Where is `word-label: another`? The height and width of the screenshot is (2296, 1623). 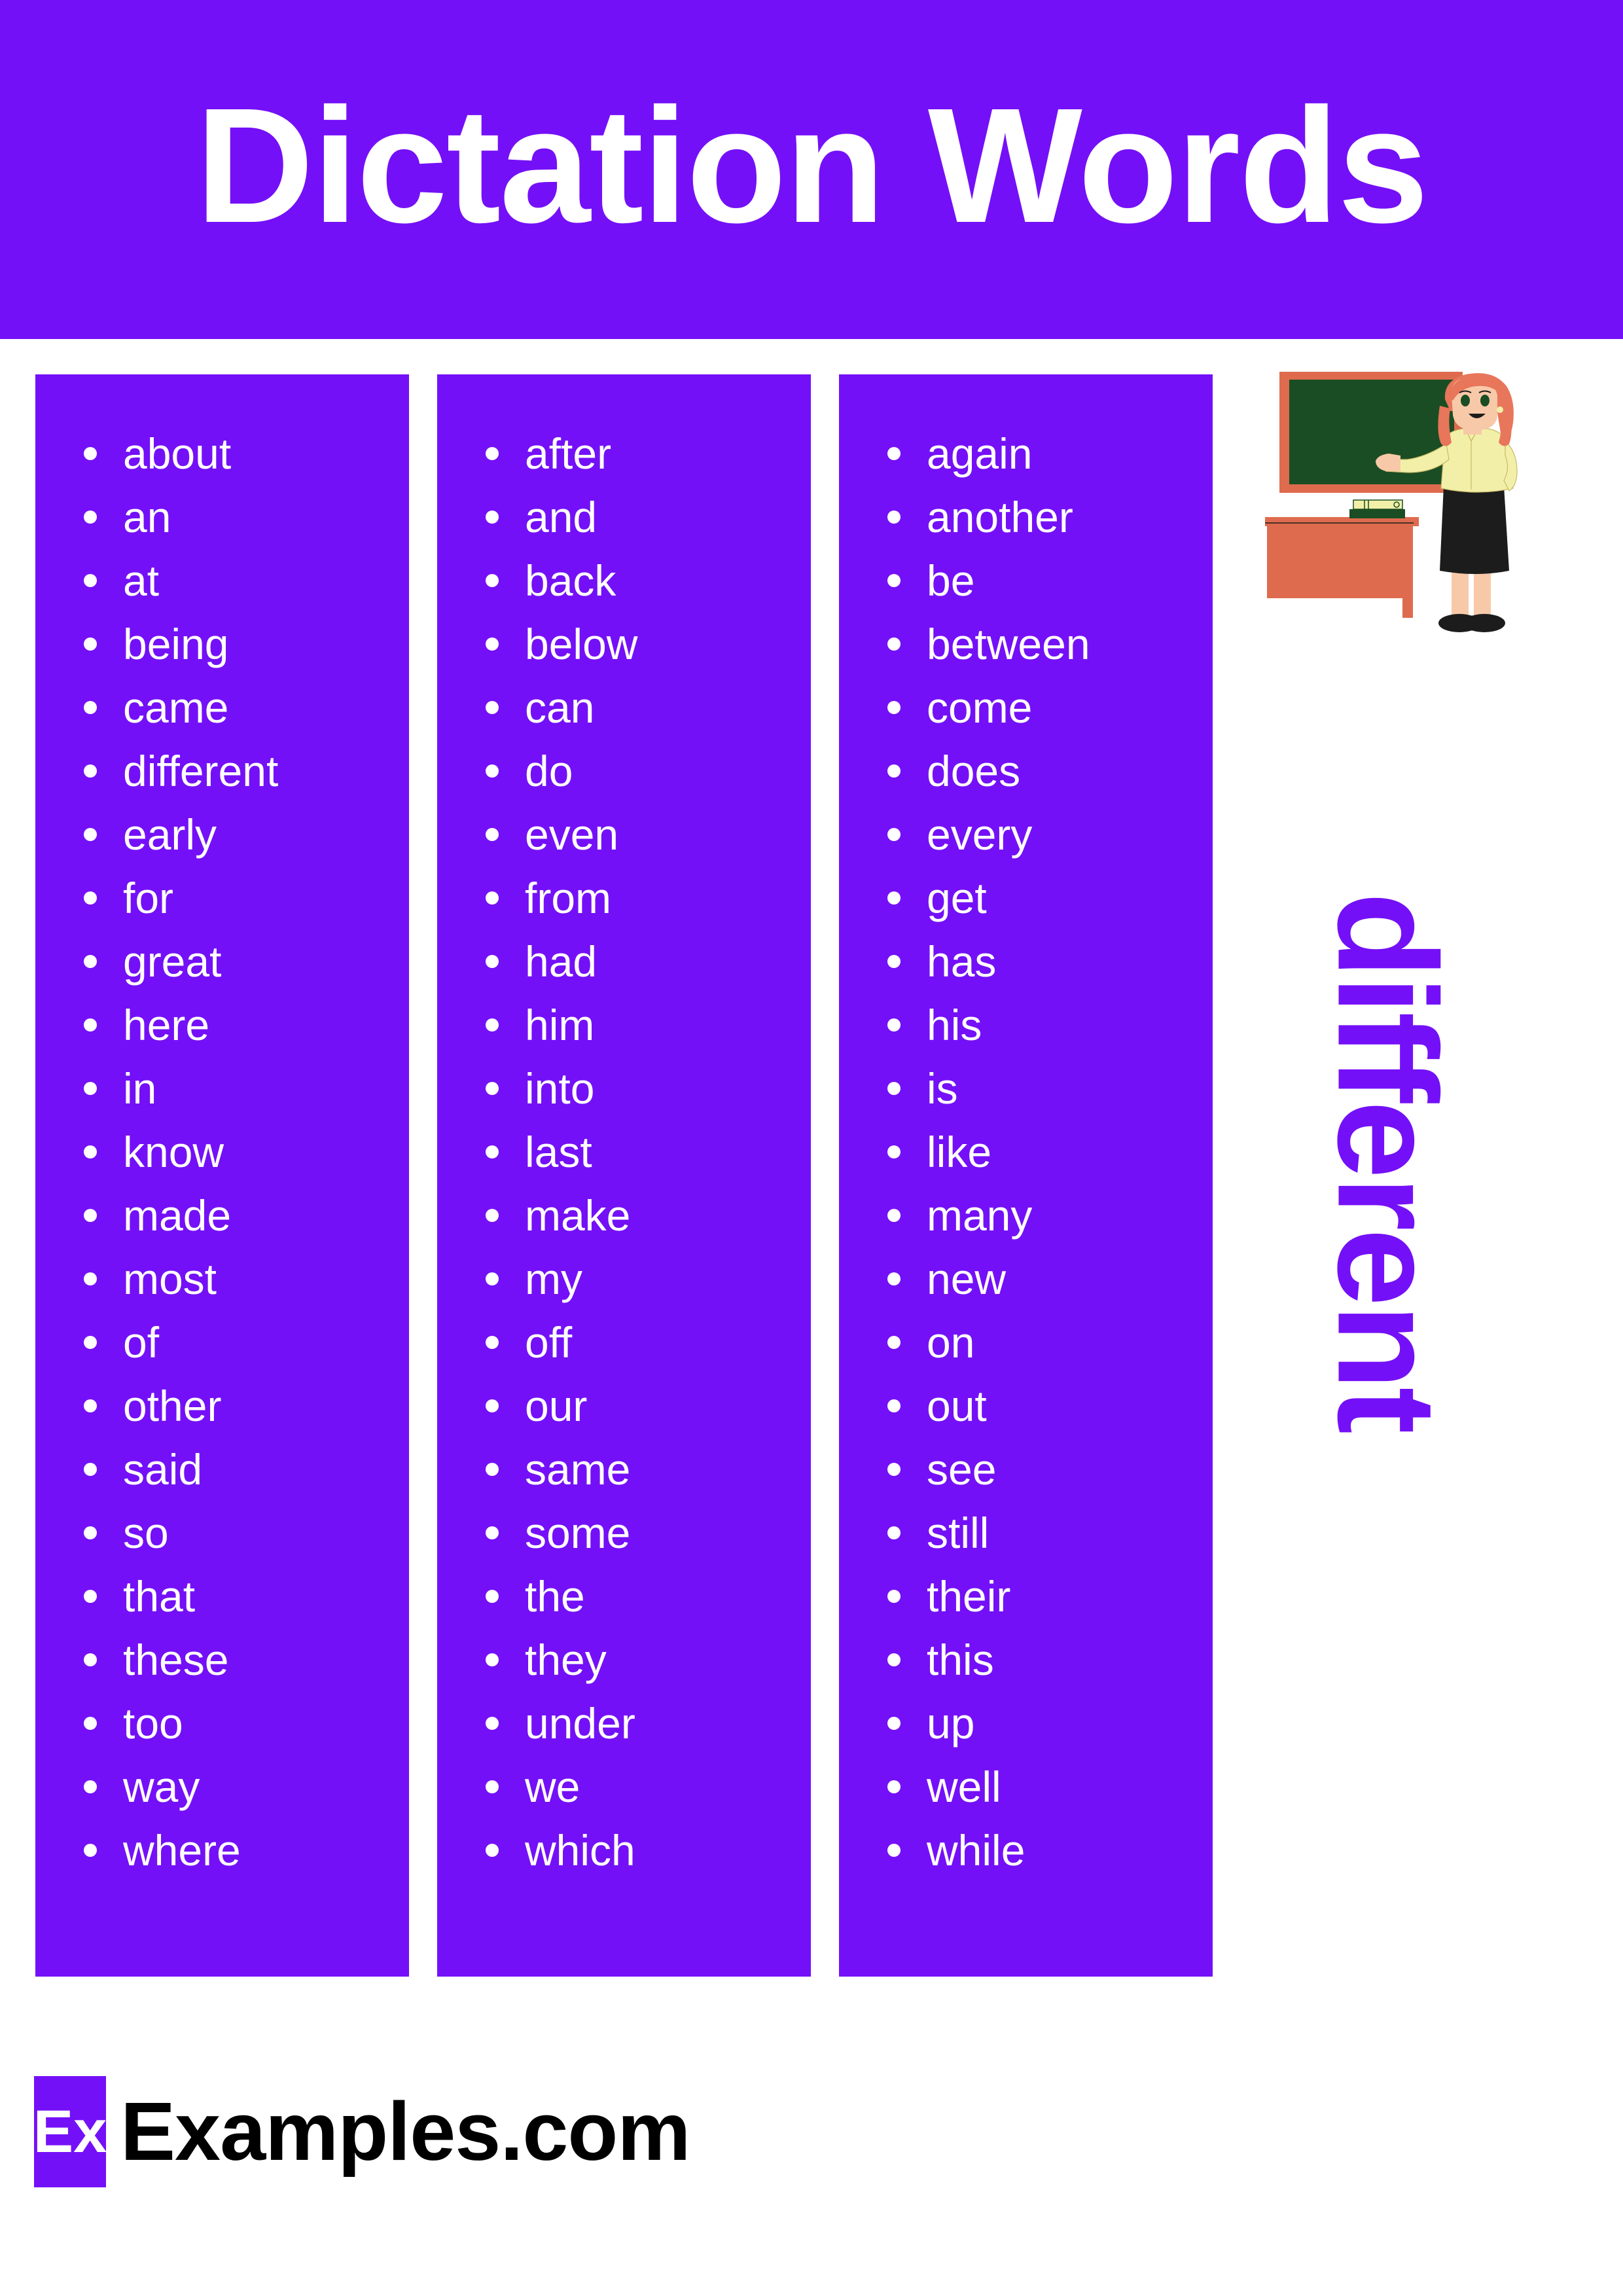
word-label: another is located at coordinates (1000, 516).